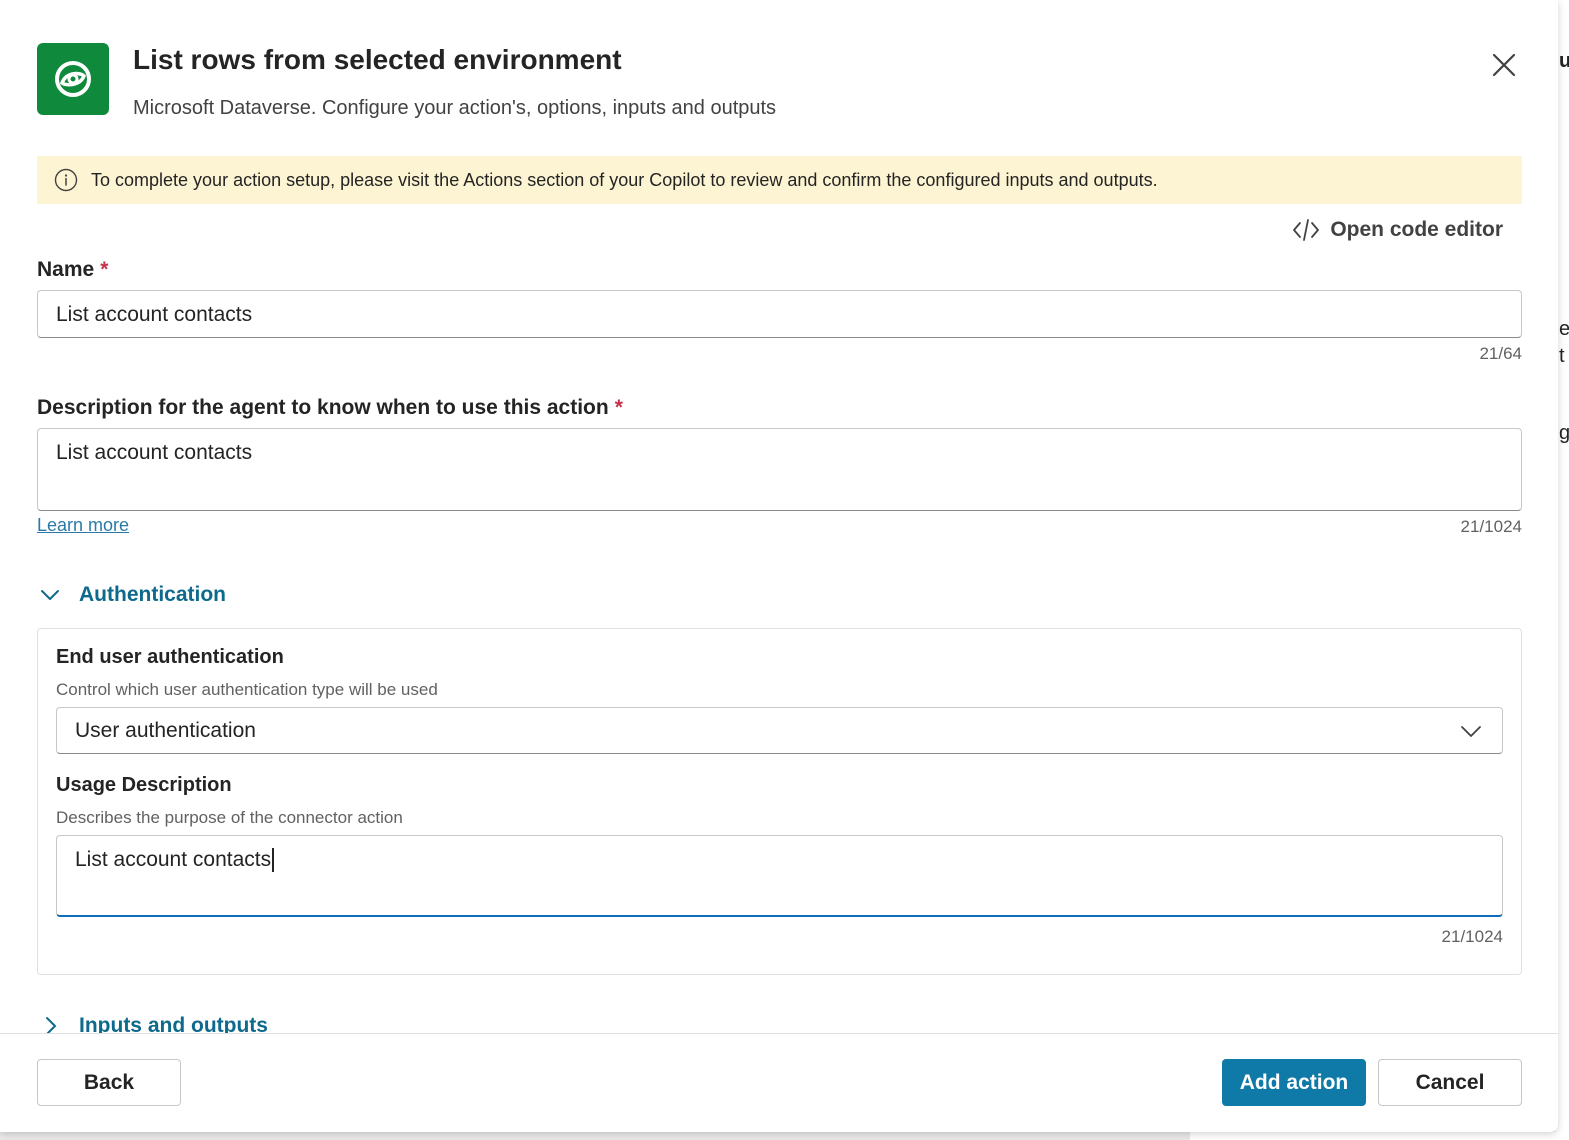  Describe the element at coordinates (109, 1082) in the screenshot. I see `back-button: Back` at that location.